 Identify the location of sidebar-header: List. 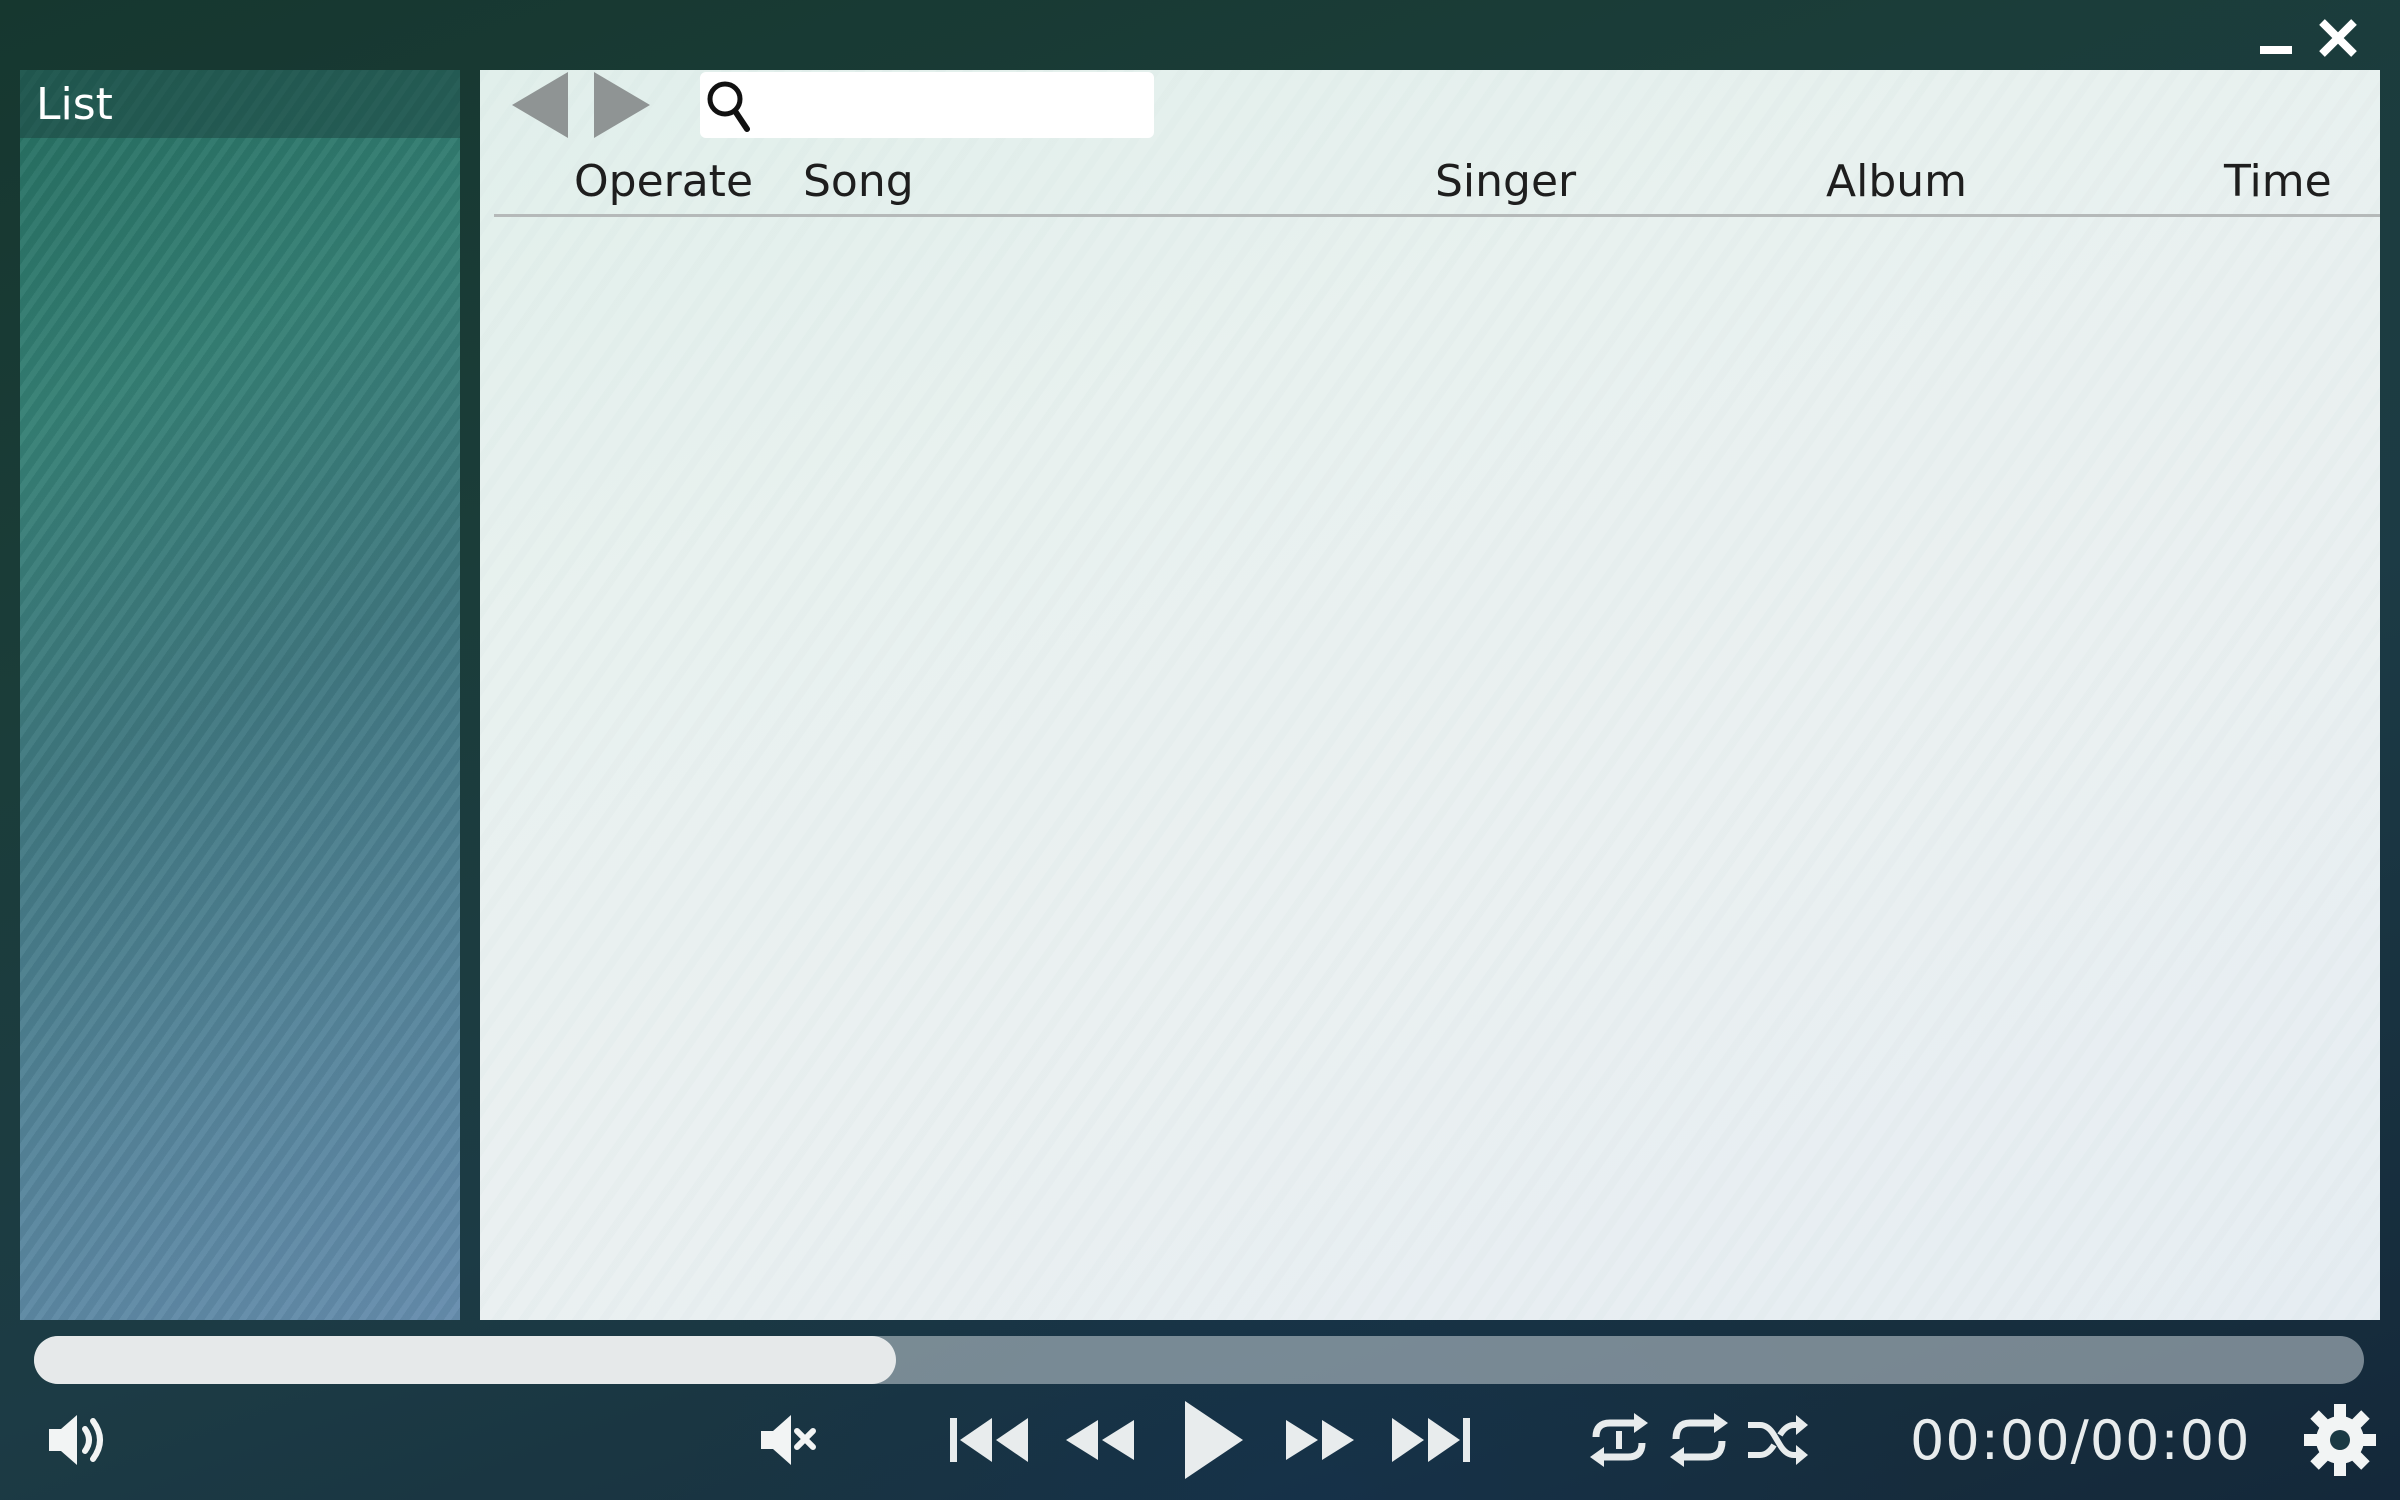
(240, 104).